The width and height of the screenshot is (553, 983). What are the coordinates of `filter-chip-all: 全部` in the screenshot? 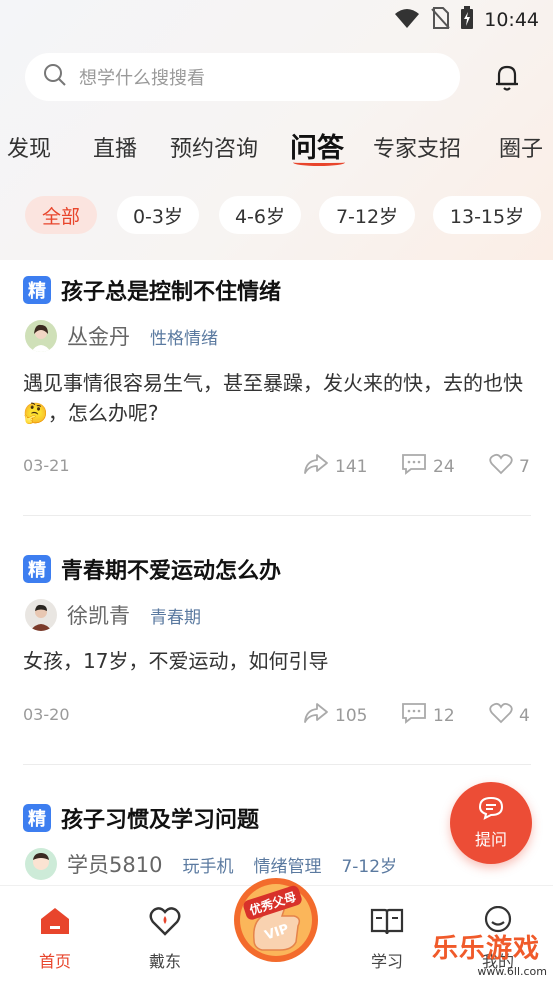 It's located at (61, 215).